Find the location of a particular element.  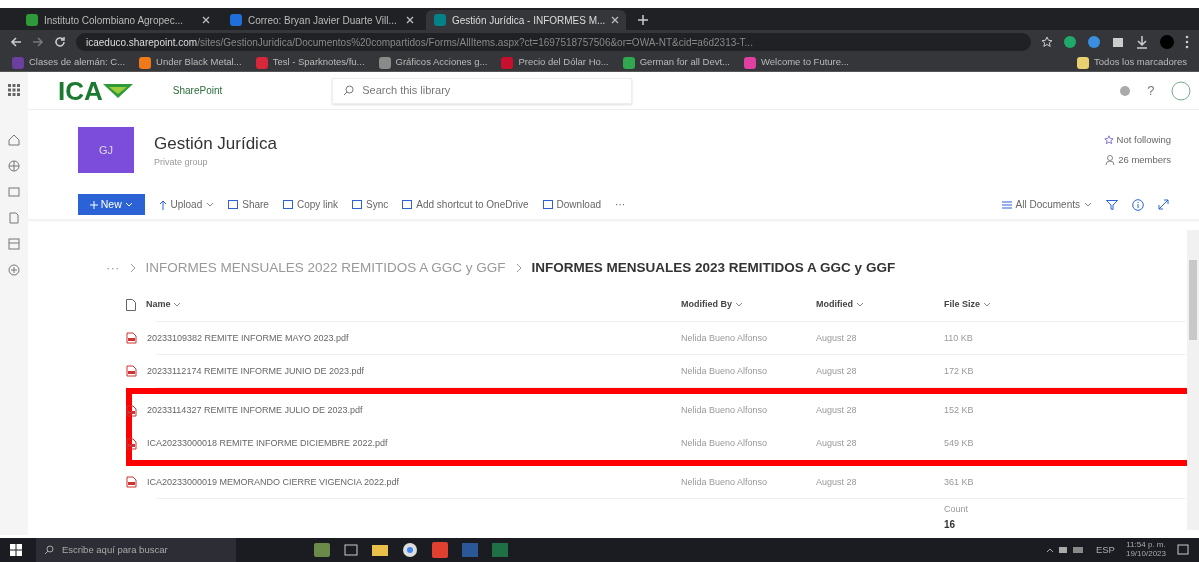

forward-icon is located at coordinates (38, 42).